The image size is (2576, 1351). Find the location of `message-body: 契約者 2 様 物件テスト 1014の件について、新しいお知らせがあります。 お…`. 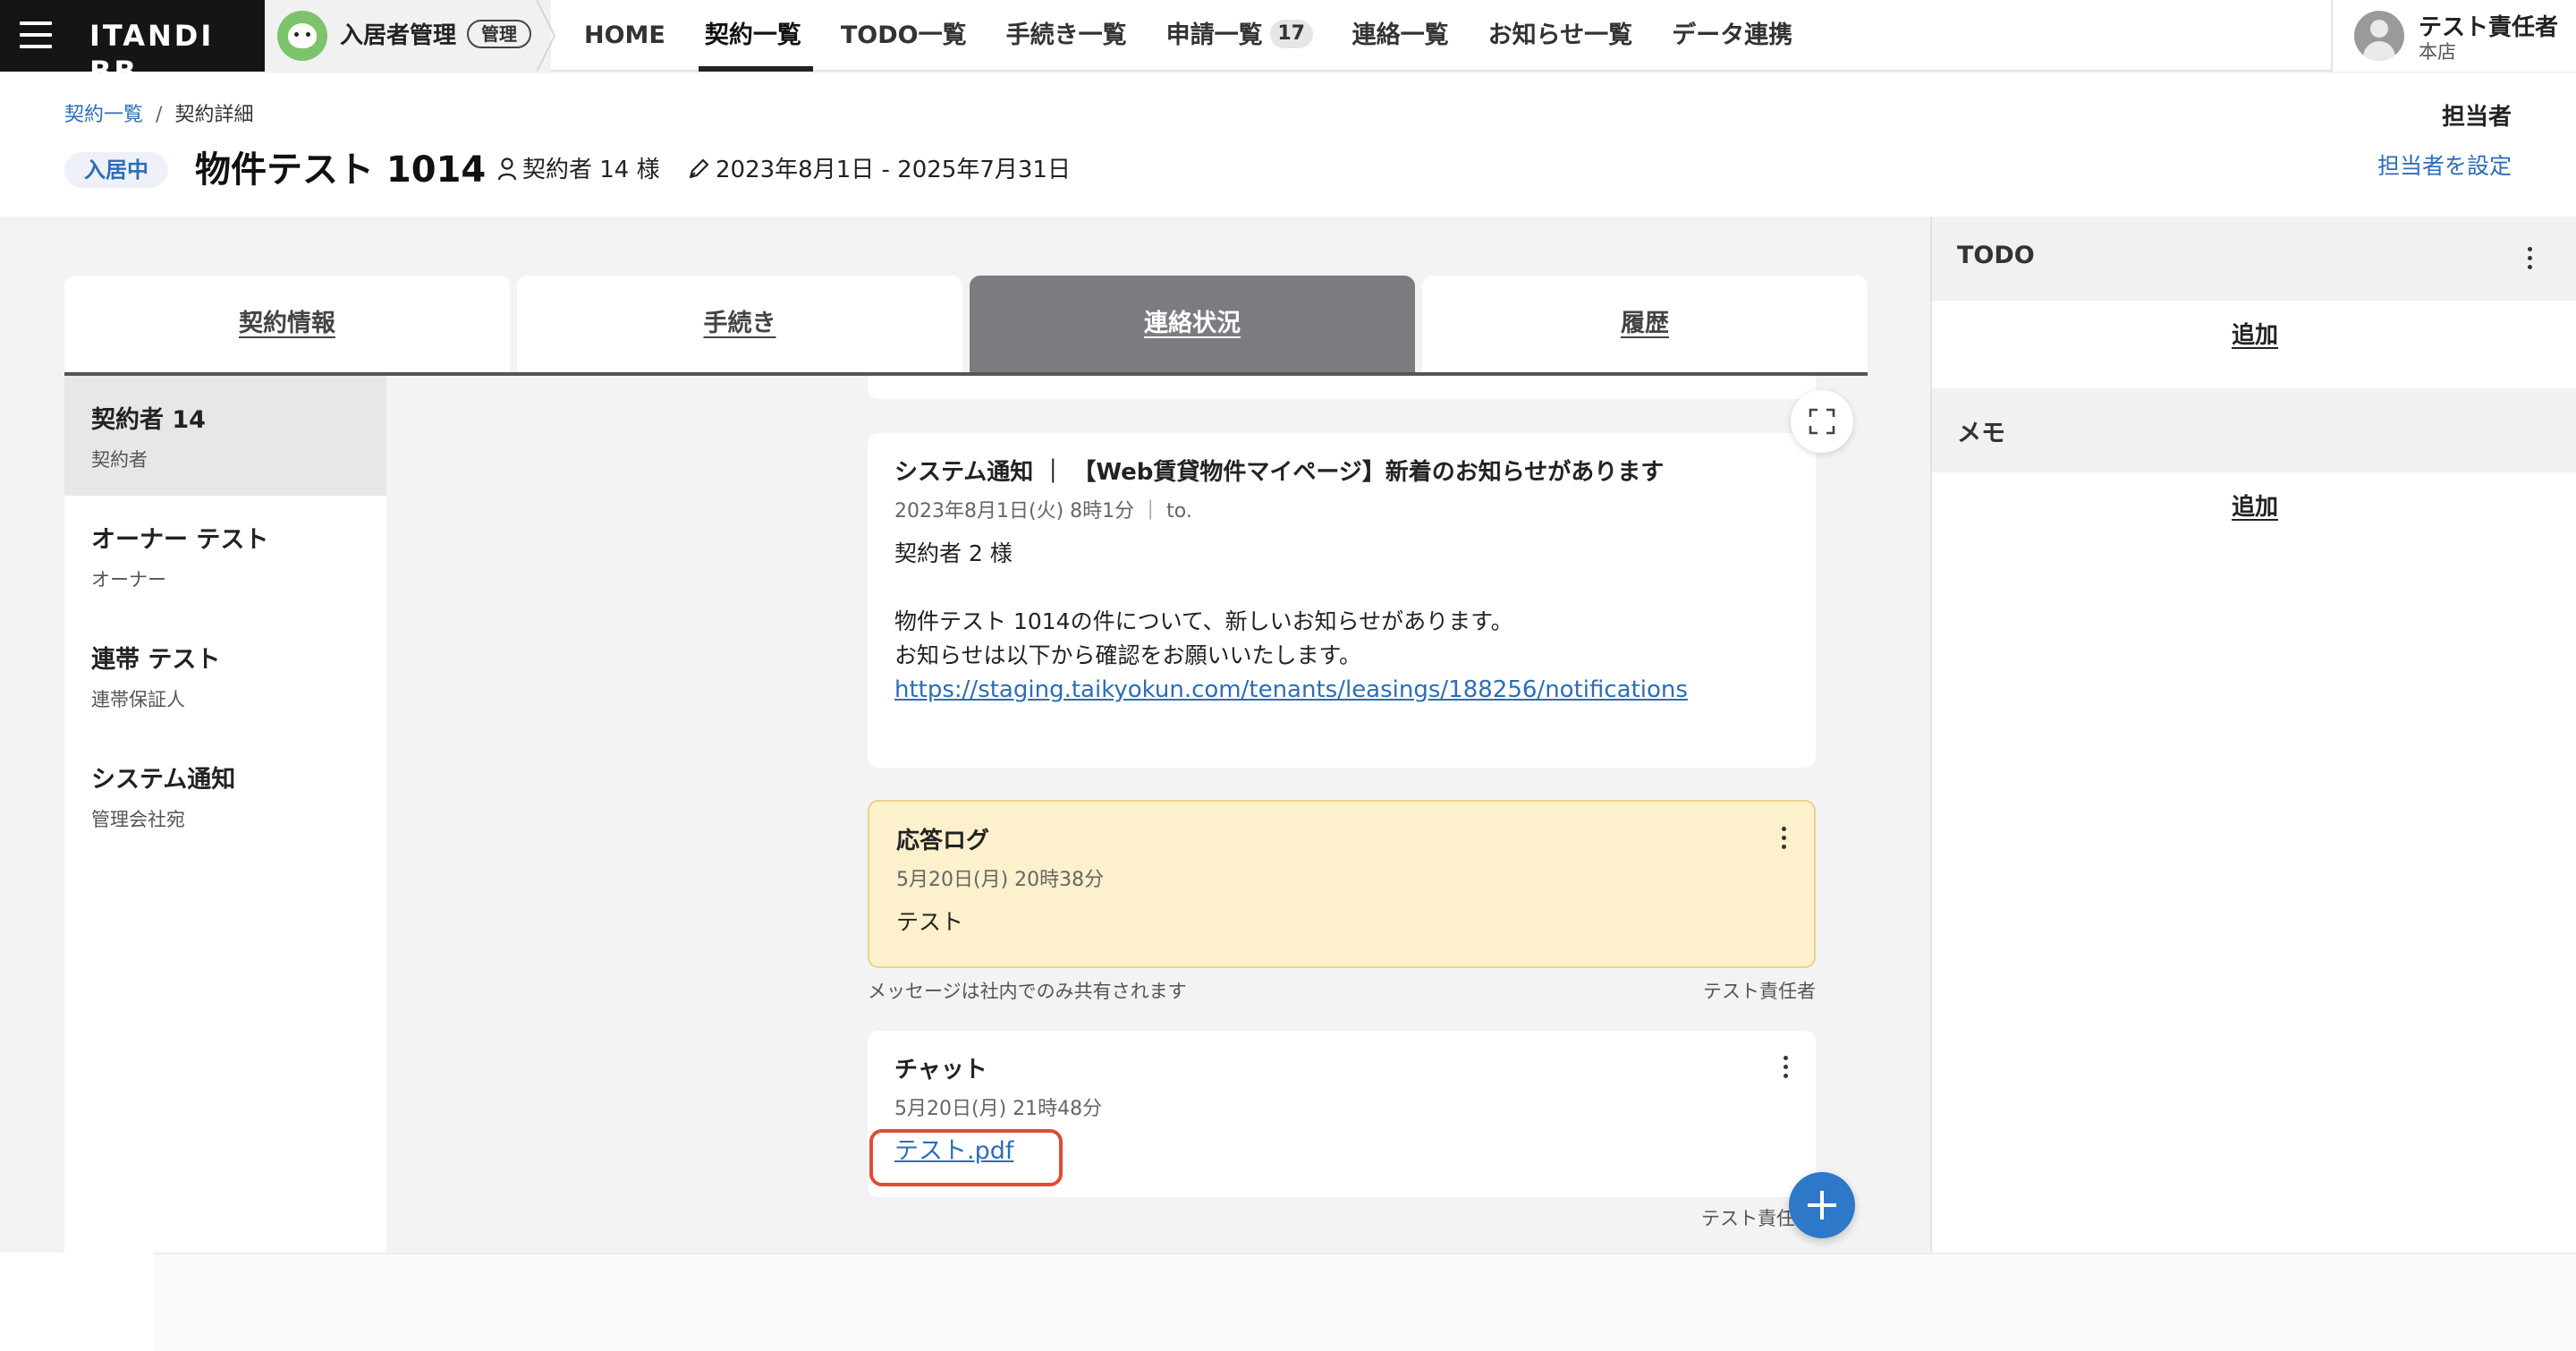

message-body: 契約者 2 様 物件テスト 1014の件について、新しいお知らせがあります。 お… is located at coordinates (1203, 604).